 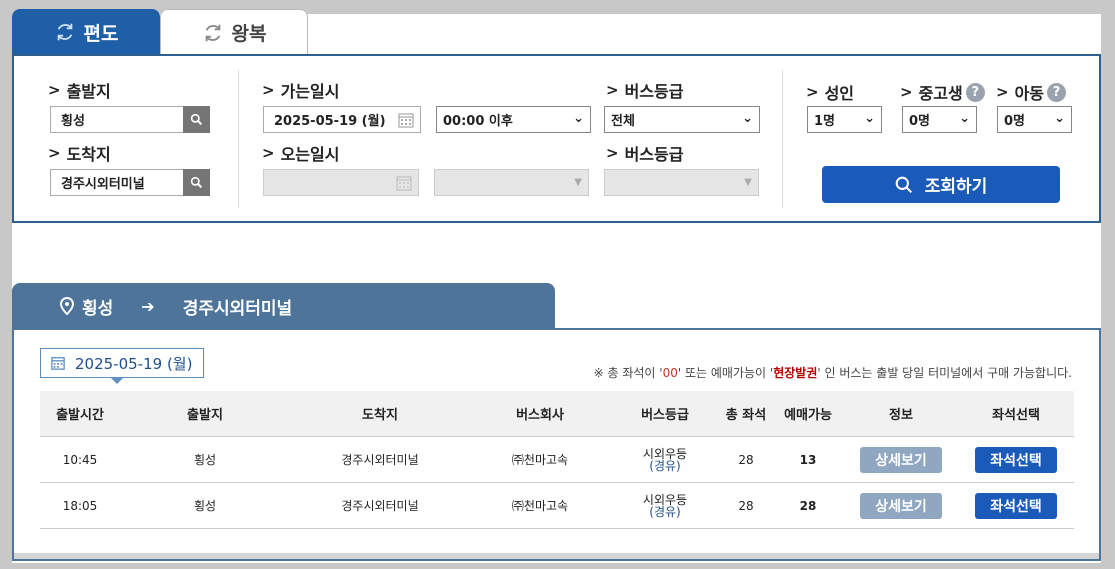 What do you see at coordinates (808, 459) in the screenshot?
I see `row-available-seats: 13` at bounding box center [808, 459].